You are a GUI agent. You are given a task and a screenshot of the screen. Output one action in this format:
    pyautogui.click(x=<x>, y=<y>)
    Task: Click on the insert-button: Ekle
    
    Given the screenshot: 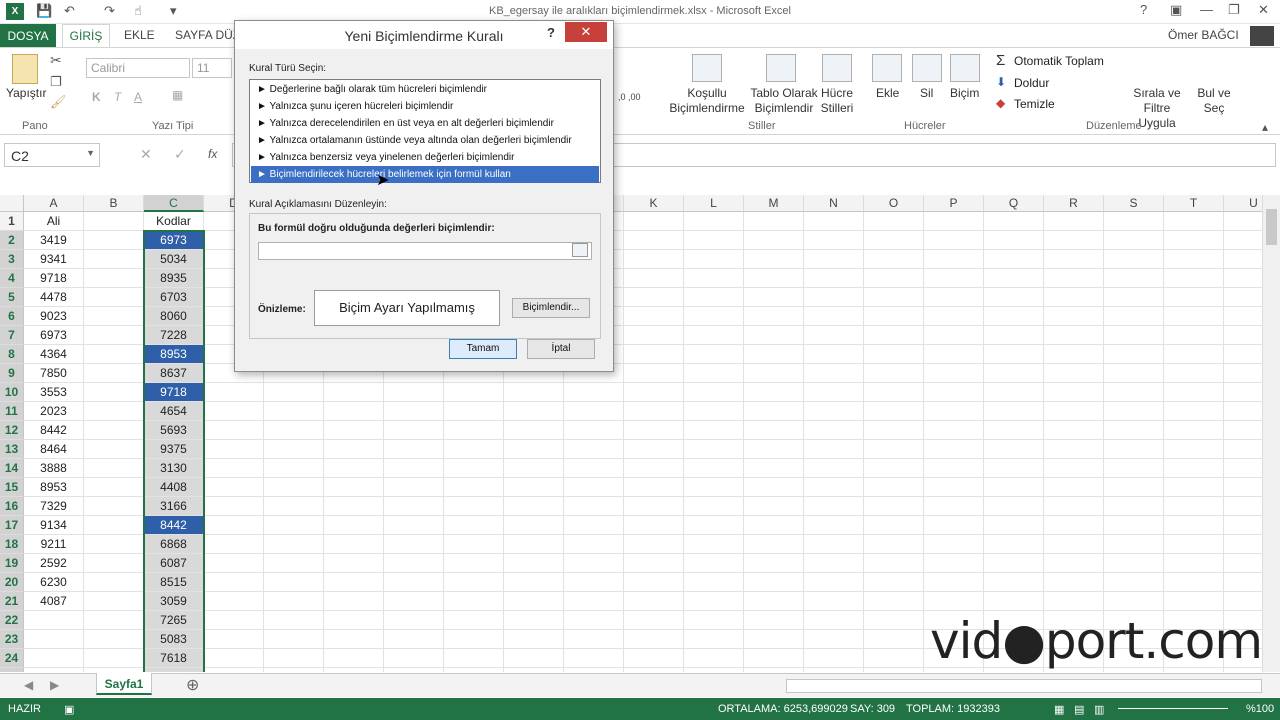 What is the action you would take?
    pyautogui.click(x=887, y=93)
    